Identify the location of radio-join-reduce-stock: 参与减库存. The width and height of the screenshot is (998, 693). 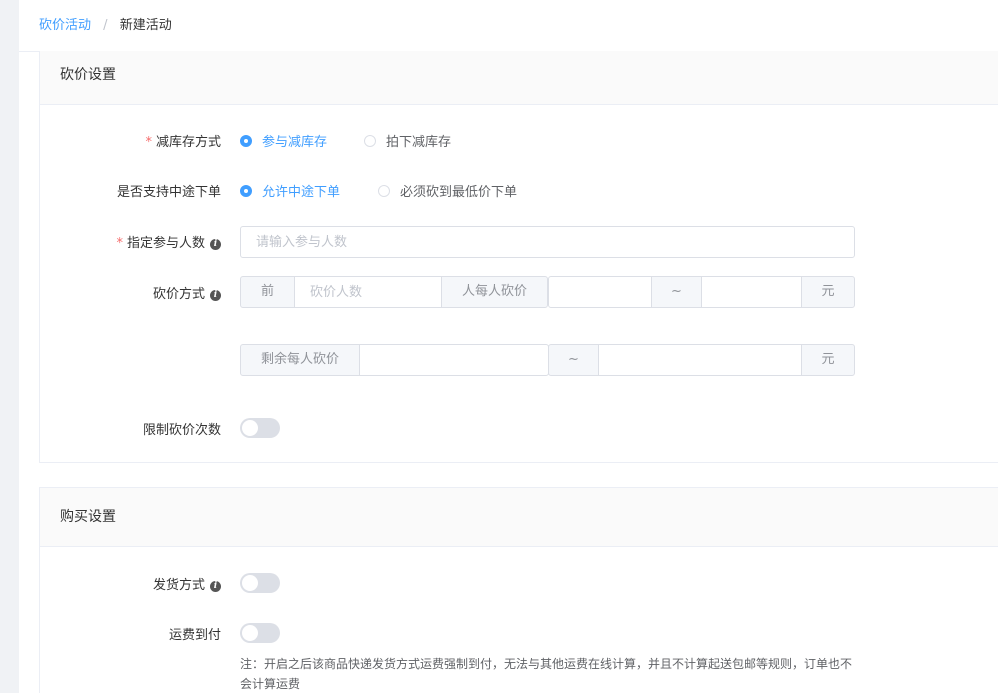
(283, 140).